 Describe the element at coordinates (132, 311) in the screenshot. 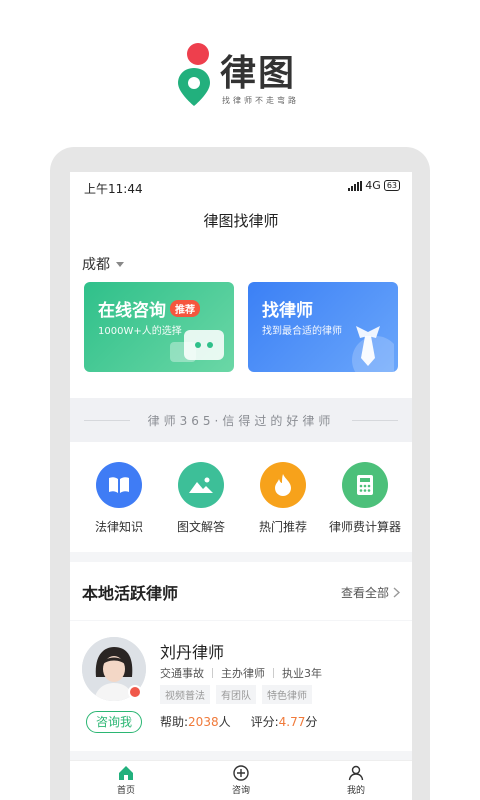

I see `online-consult-title: 在线咨询` at that location.